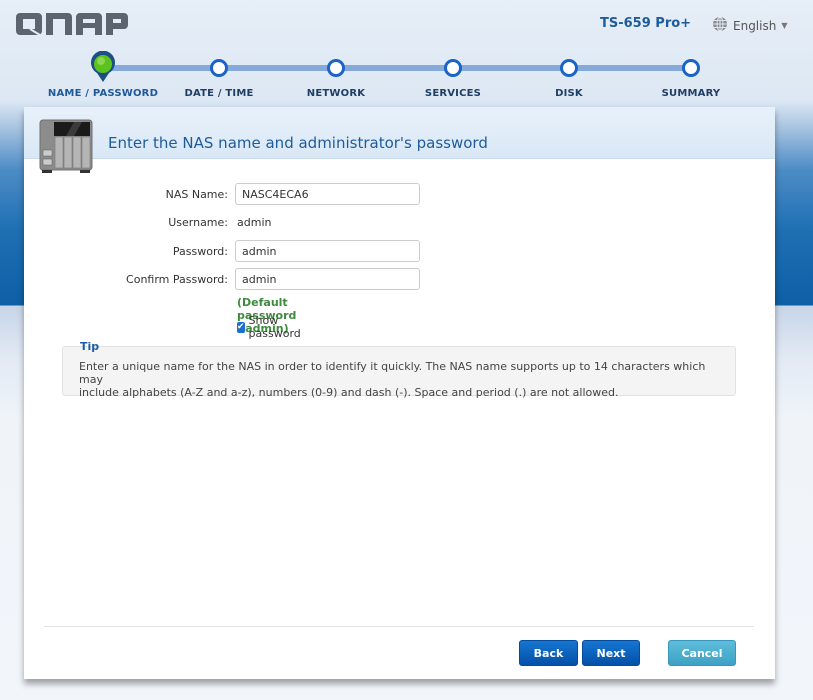  Describe the element at coordinates (453, 93) in the screenshot. I see `step-label: SERVICES` at that location.